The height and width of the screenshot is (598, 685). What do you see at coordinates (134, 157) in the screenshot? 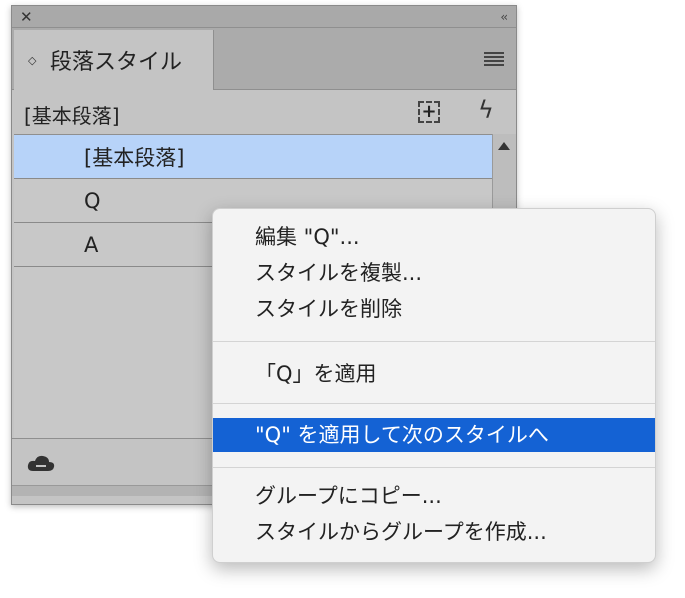
I see `style-row-label: [基本段落]` at bounding box center [134, 157].